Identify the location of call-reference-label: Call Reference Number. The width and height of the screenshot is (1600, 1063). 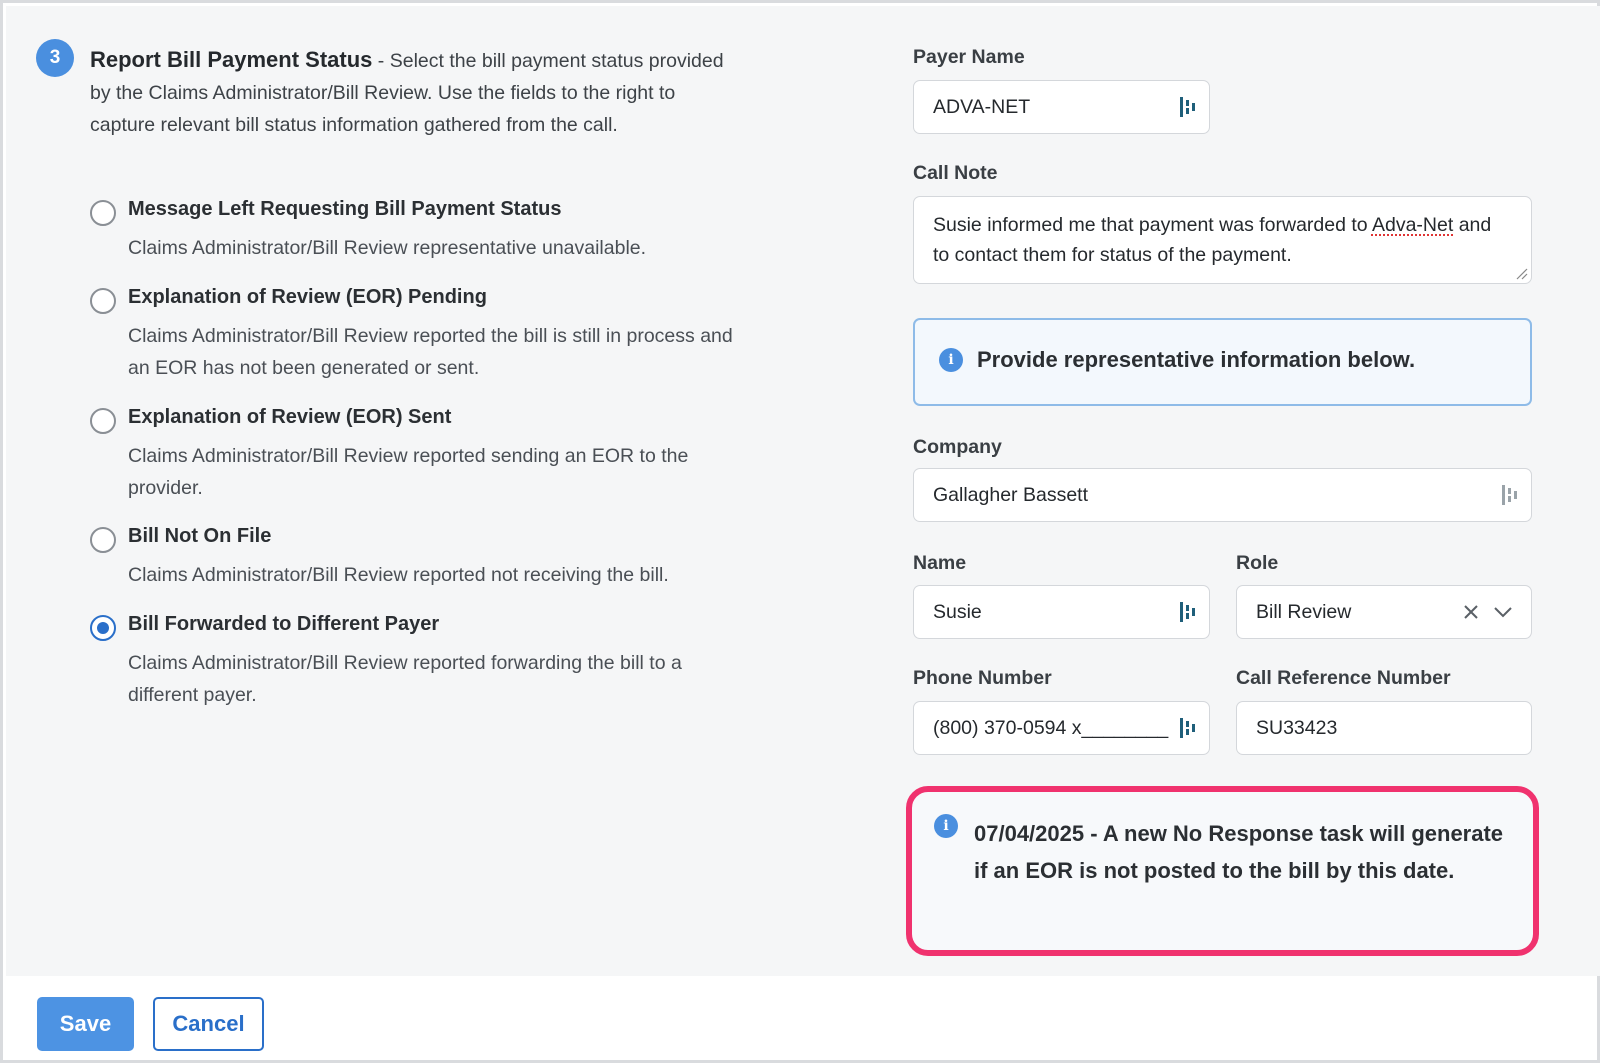
(1343, 678).